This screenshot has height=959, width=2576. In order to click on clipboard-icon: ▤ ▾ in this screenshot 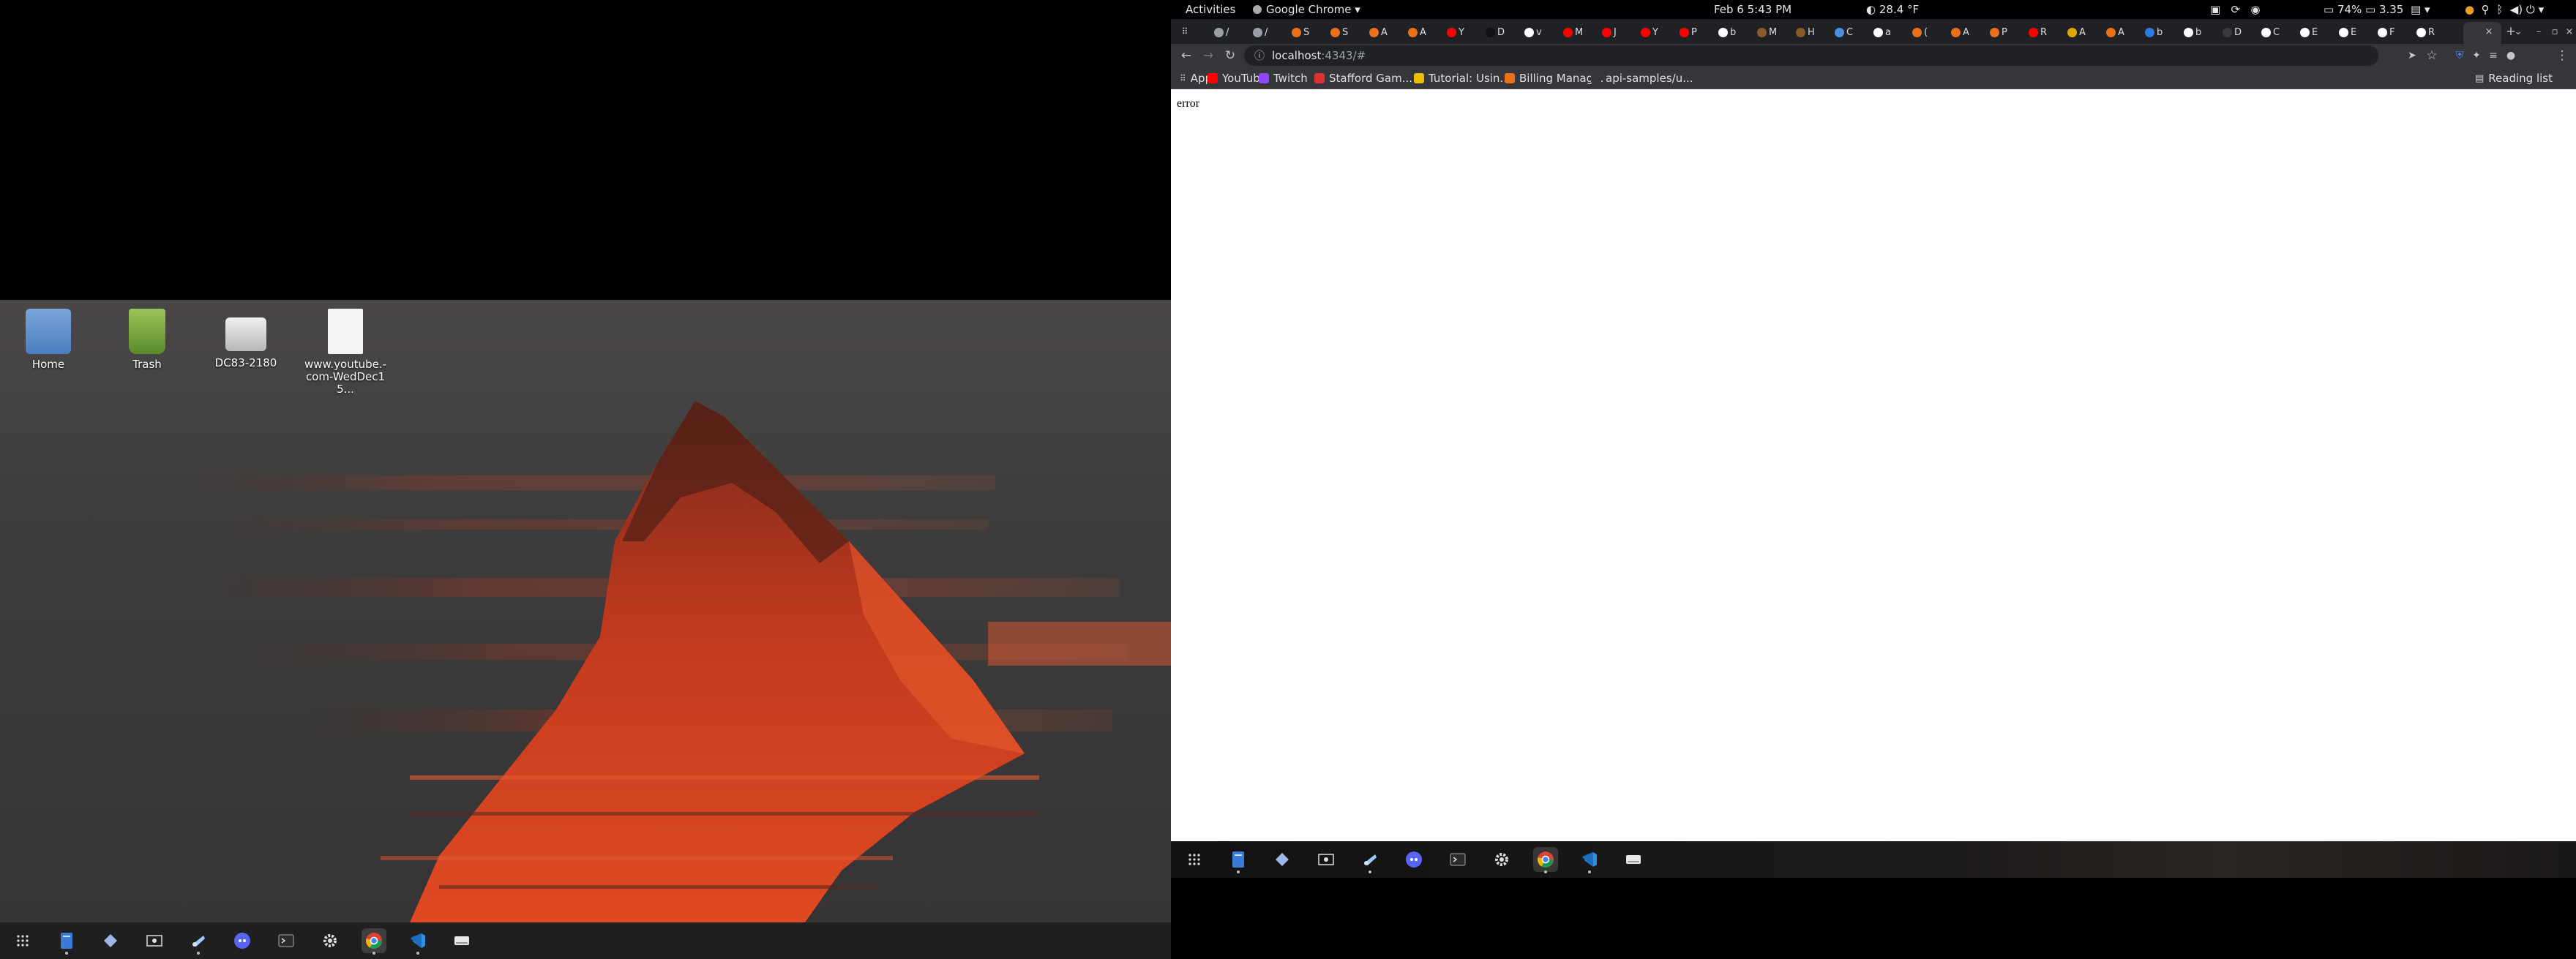, I will do `click(2420, 9)`.